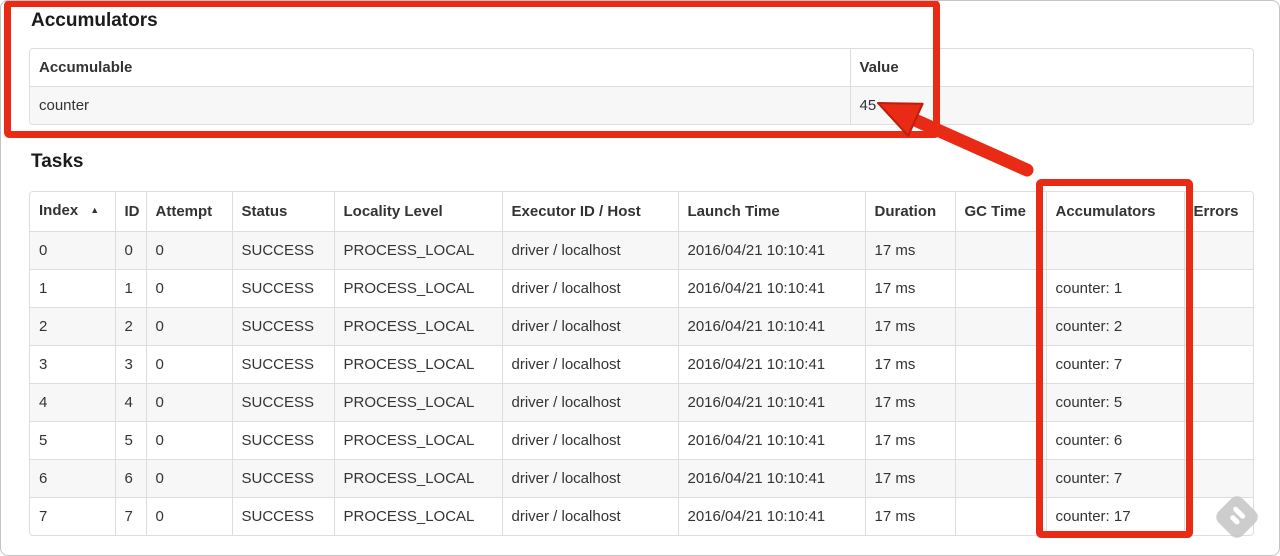 The height and width of the screenshot is (556, 1280). Describe the element at coordinates (1114, 250) in the screenshot. I see `task-cell-accumulators` at that location.